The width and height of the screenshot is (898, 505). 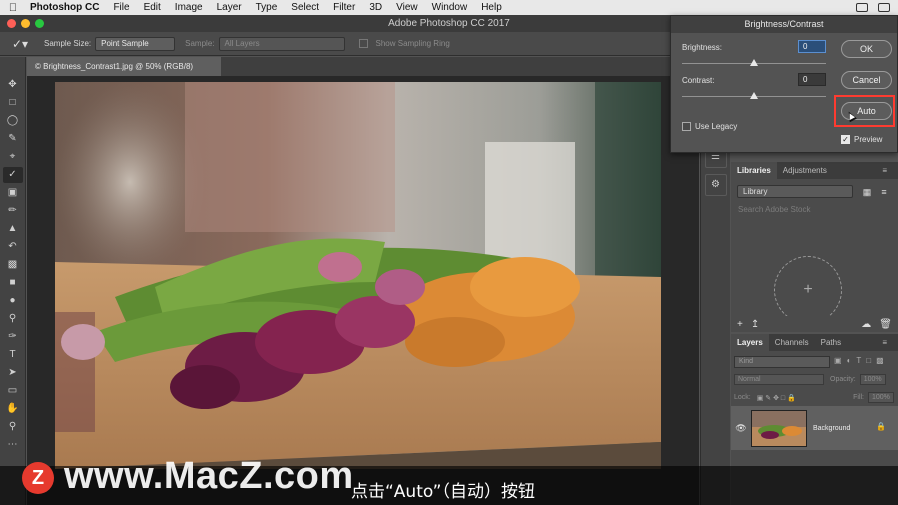 What do you see at coordinates (884, 7) in the screenshot?
I see `battery-icon` at bounding box center [884, 7].